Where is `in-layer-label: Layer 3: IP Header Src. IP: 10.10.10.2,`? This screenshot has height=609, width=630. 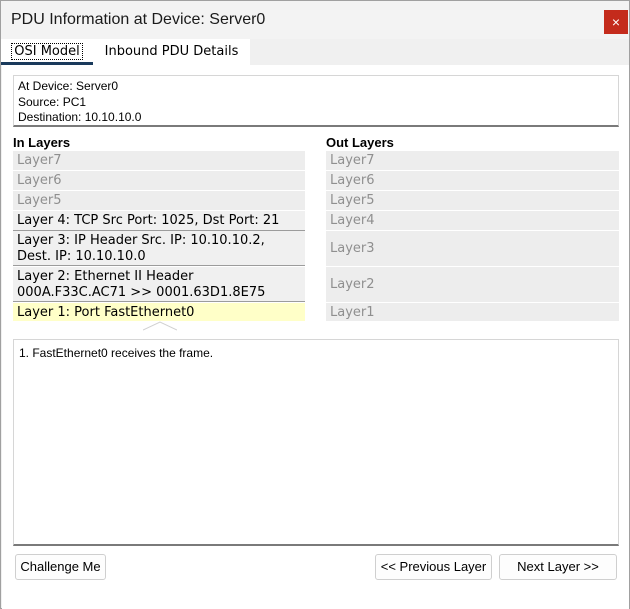 in-layer-label: Layer 3: IP Header Src. IP: 10.10.10.2, is located at coordinates (141, 240).